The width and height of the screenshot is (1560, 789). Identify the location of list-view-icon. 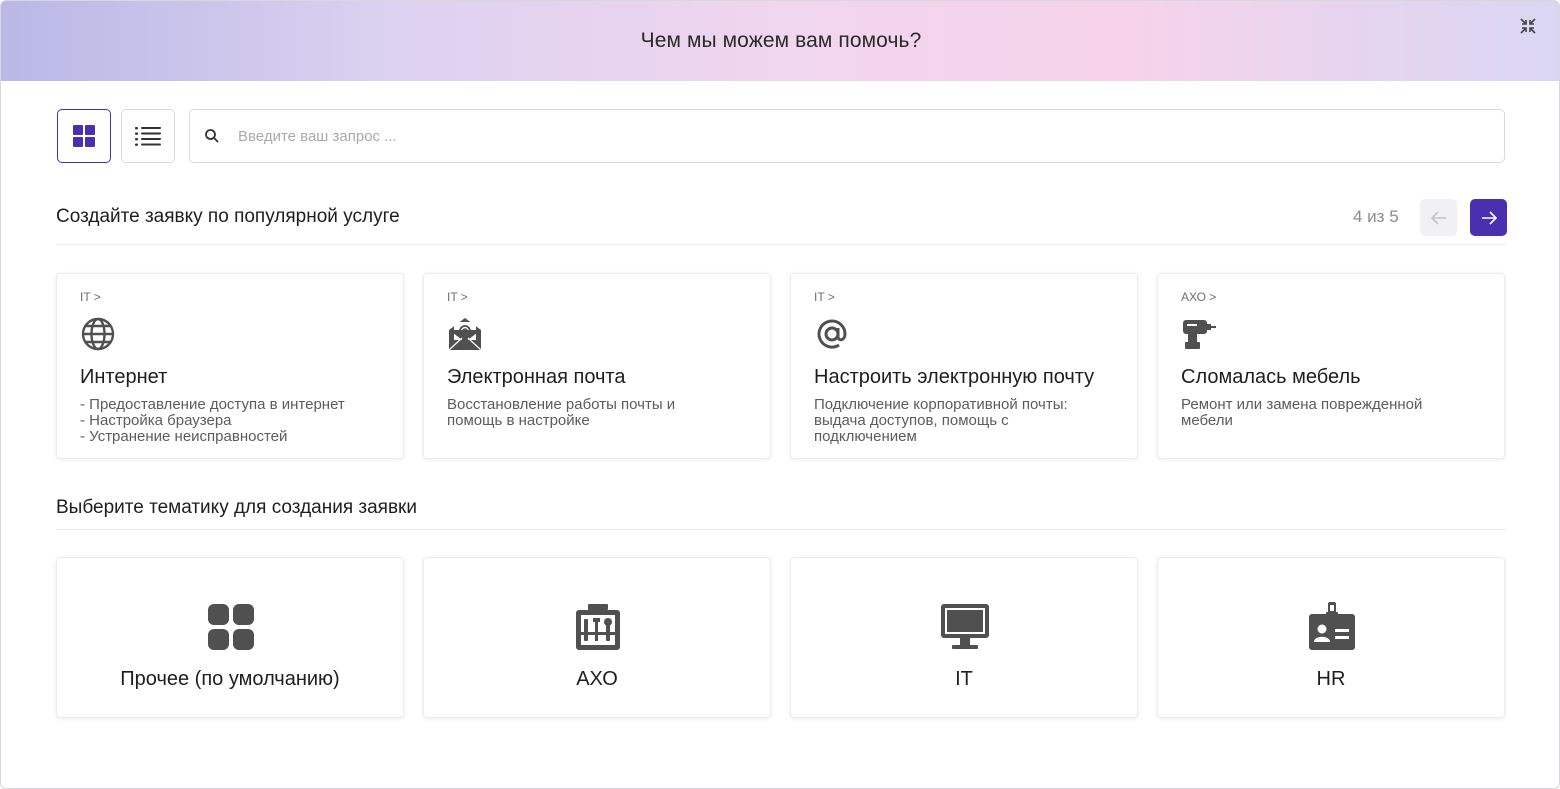
(148, 136).